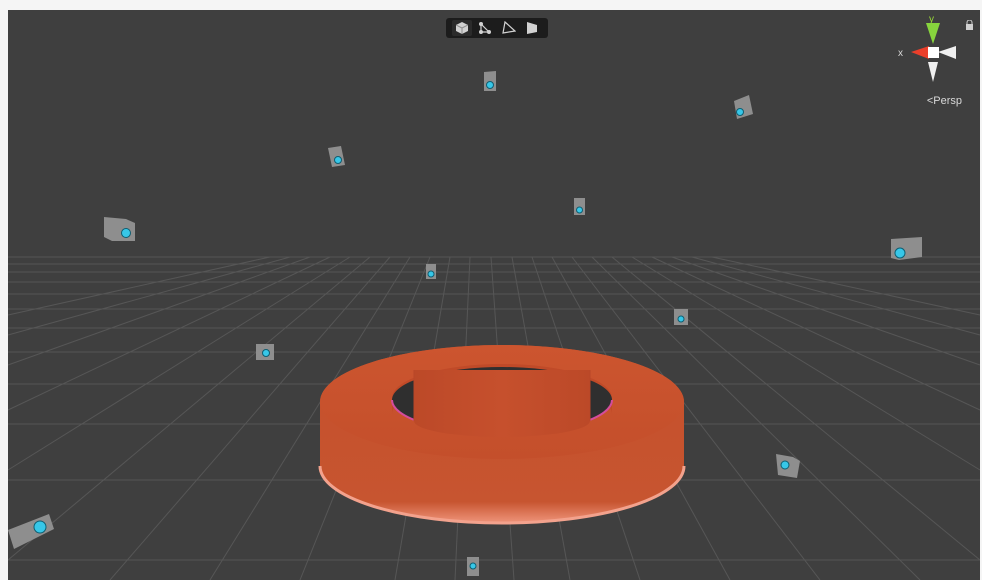 This screenshot has height=580, width=982. I want to click on neg-y-axis-cone, so click(933, 72).